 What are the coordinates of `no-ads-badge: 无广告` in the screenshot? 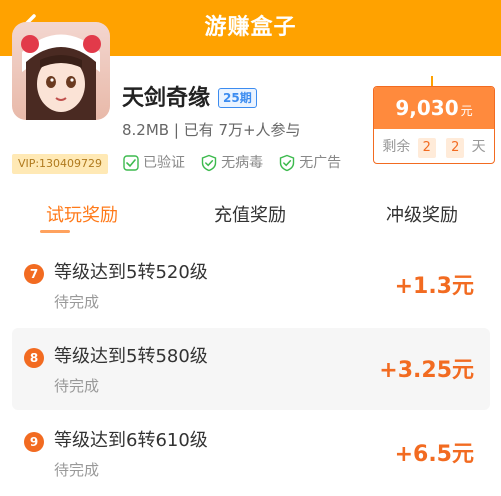 It's located at (309, 163).